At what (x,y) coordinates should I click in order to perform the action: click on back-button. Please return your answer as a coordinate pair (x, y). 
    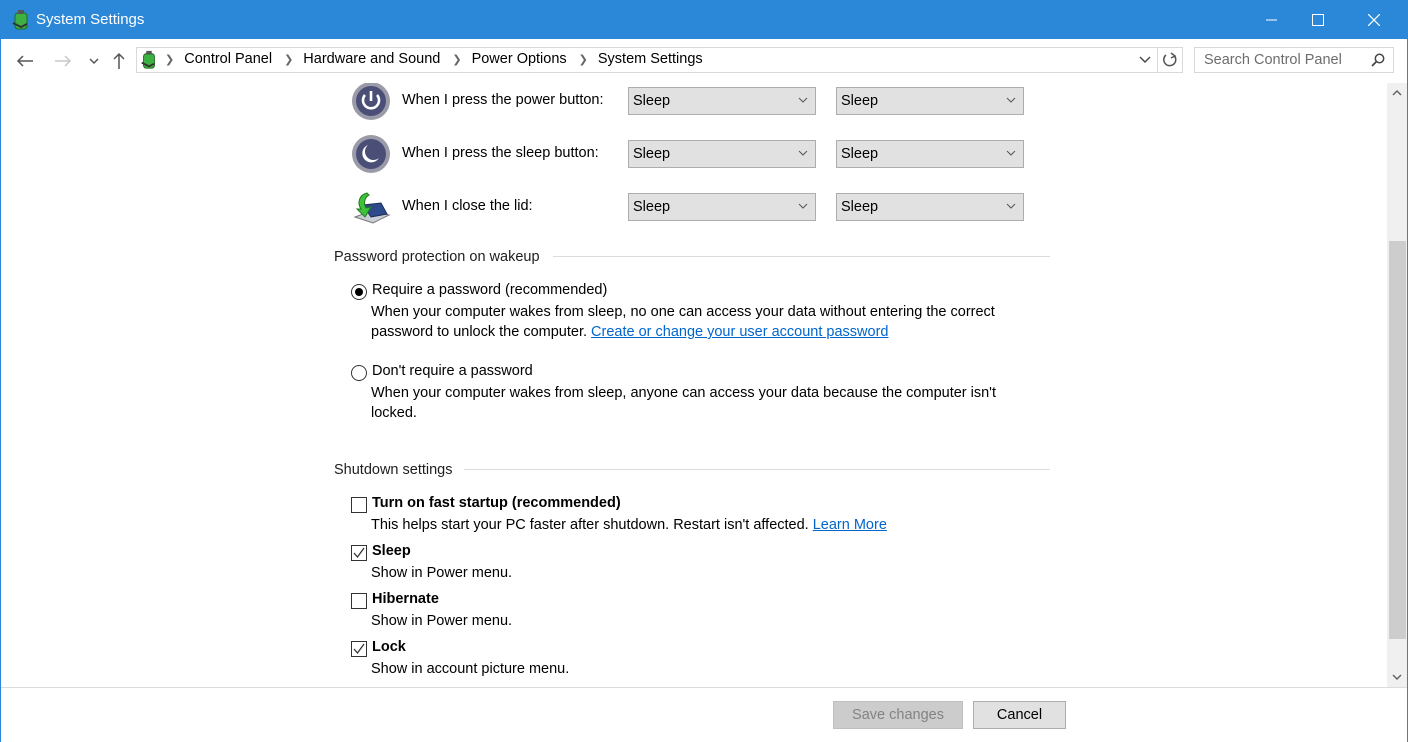
    Looking at the image, I should click on (25, 61).